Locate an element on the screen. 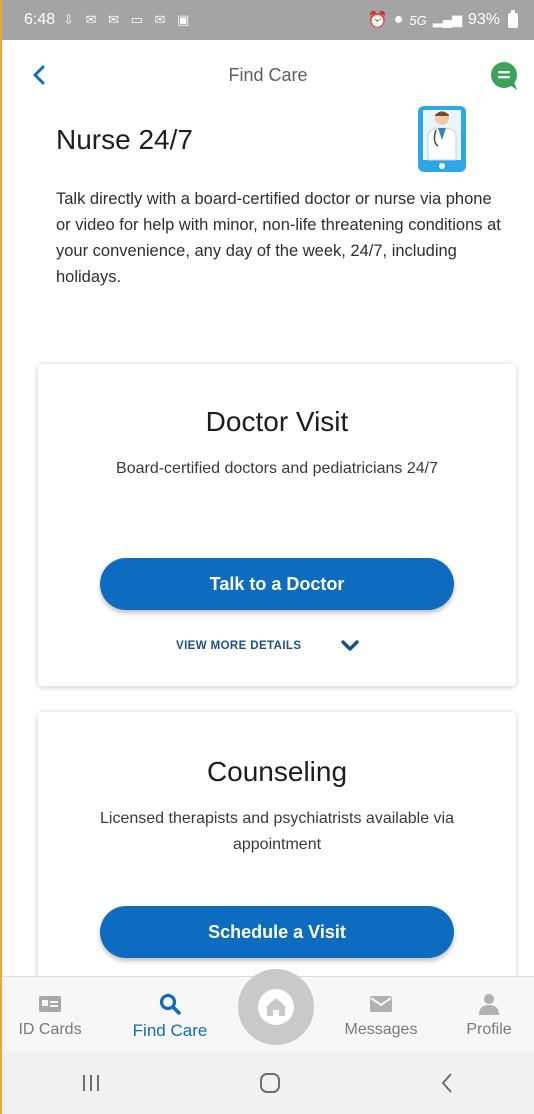 The width and height of the screenshot is (534, 1114). nav-label: ID Cards is located at coordinates (50, 1029).